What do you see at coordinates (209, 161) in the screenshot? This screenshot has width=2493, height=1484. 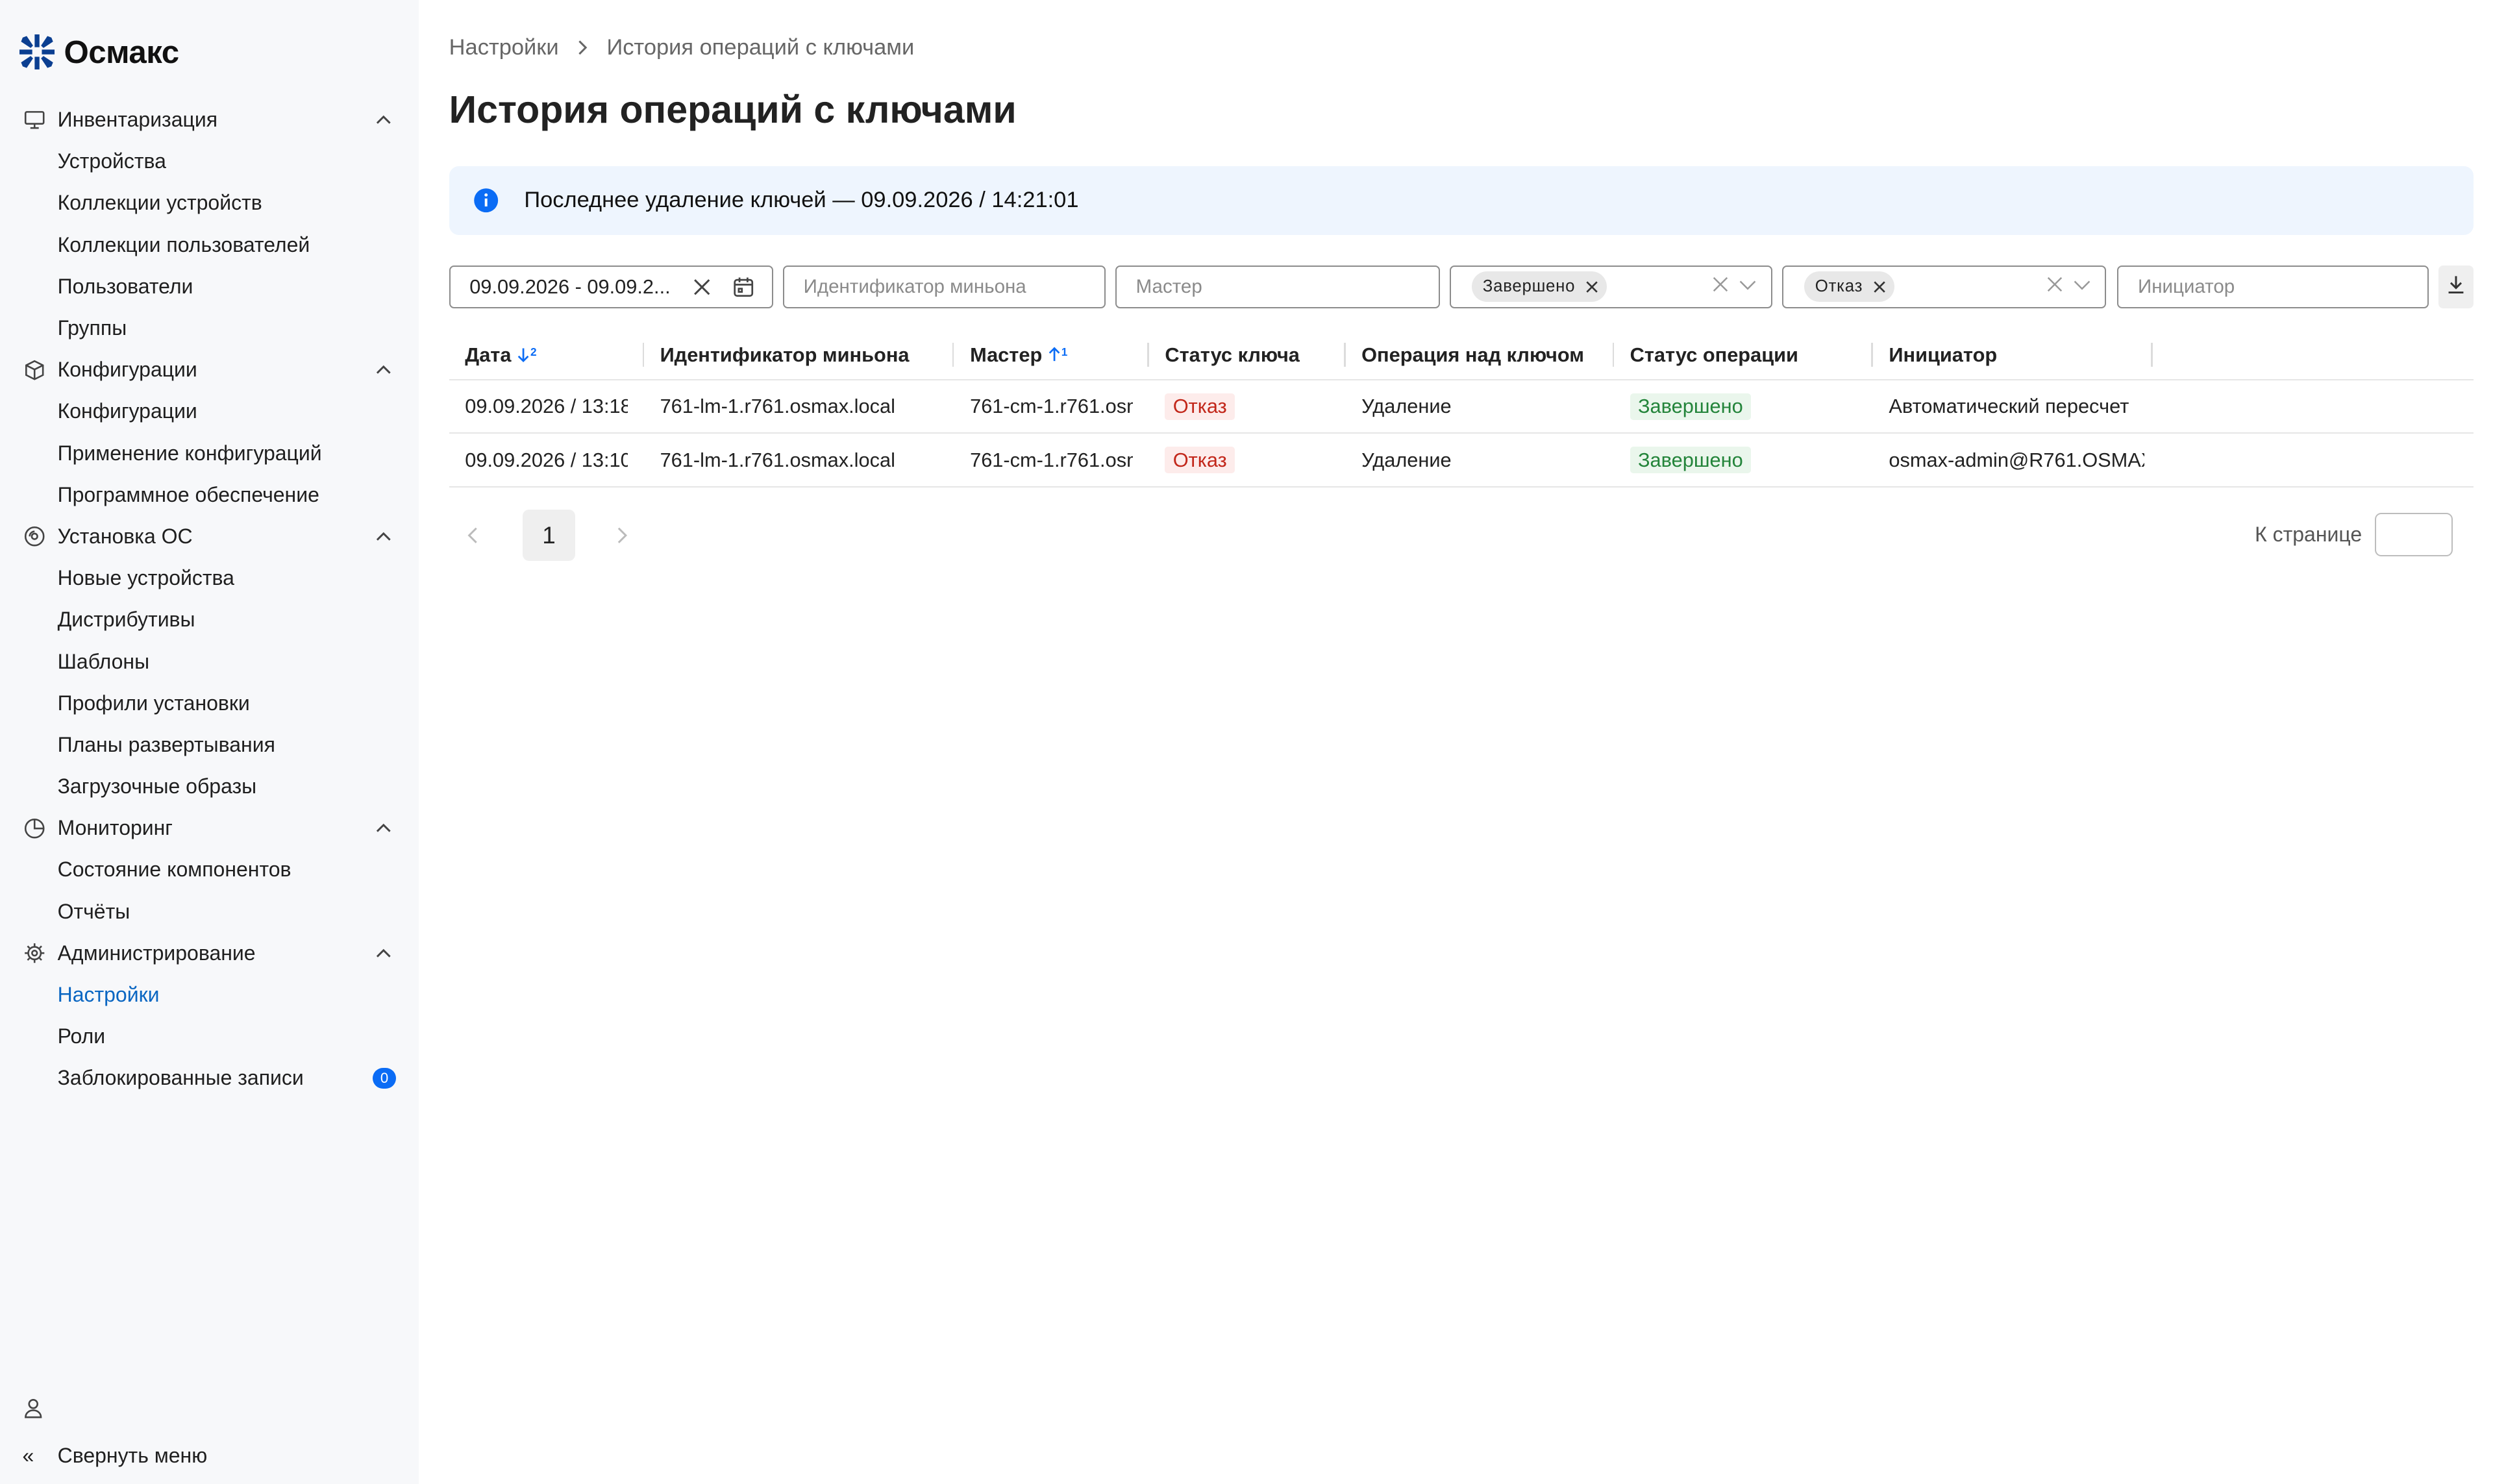 I see `sidebar-item-devices: Устройства` at bounding box center [209, 161].